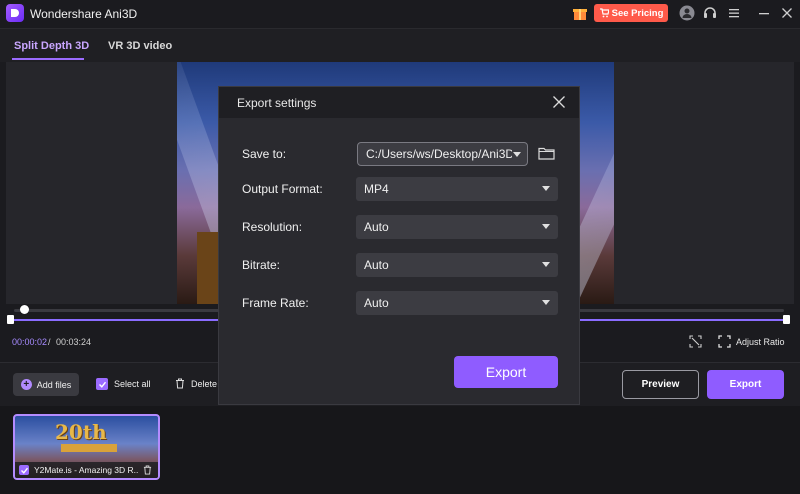  What do you see at coordinates (272, 227) in the screenshot?
I see `resolution-label: Resolution:` at bounding box center [272, 227].